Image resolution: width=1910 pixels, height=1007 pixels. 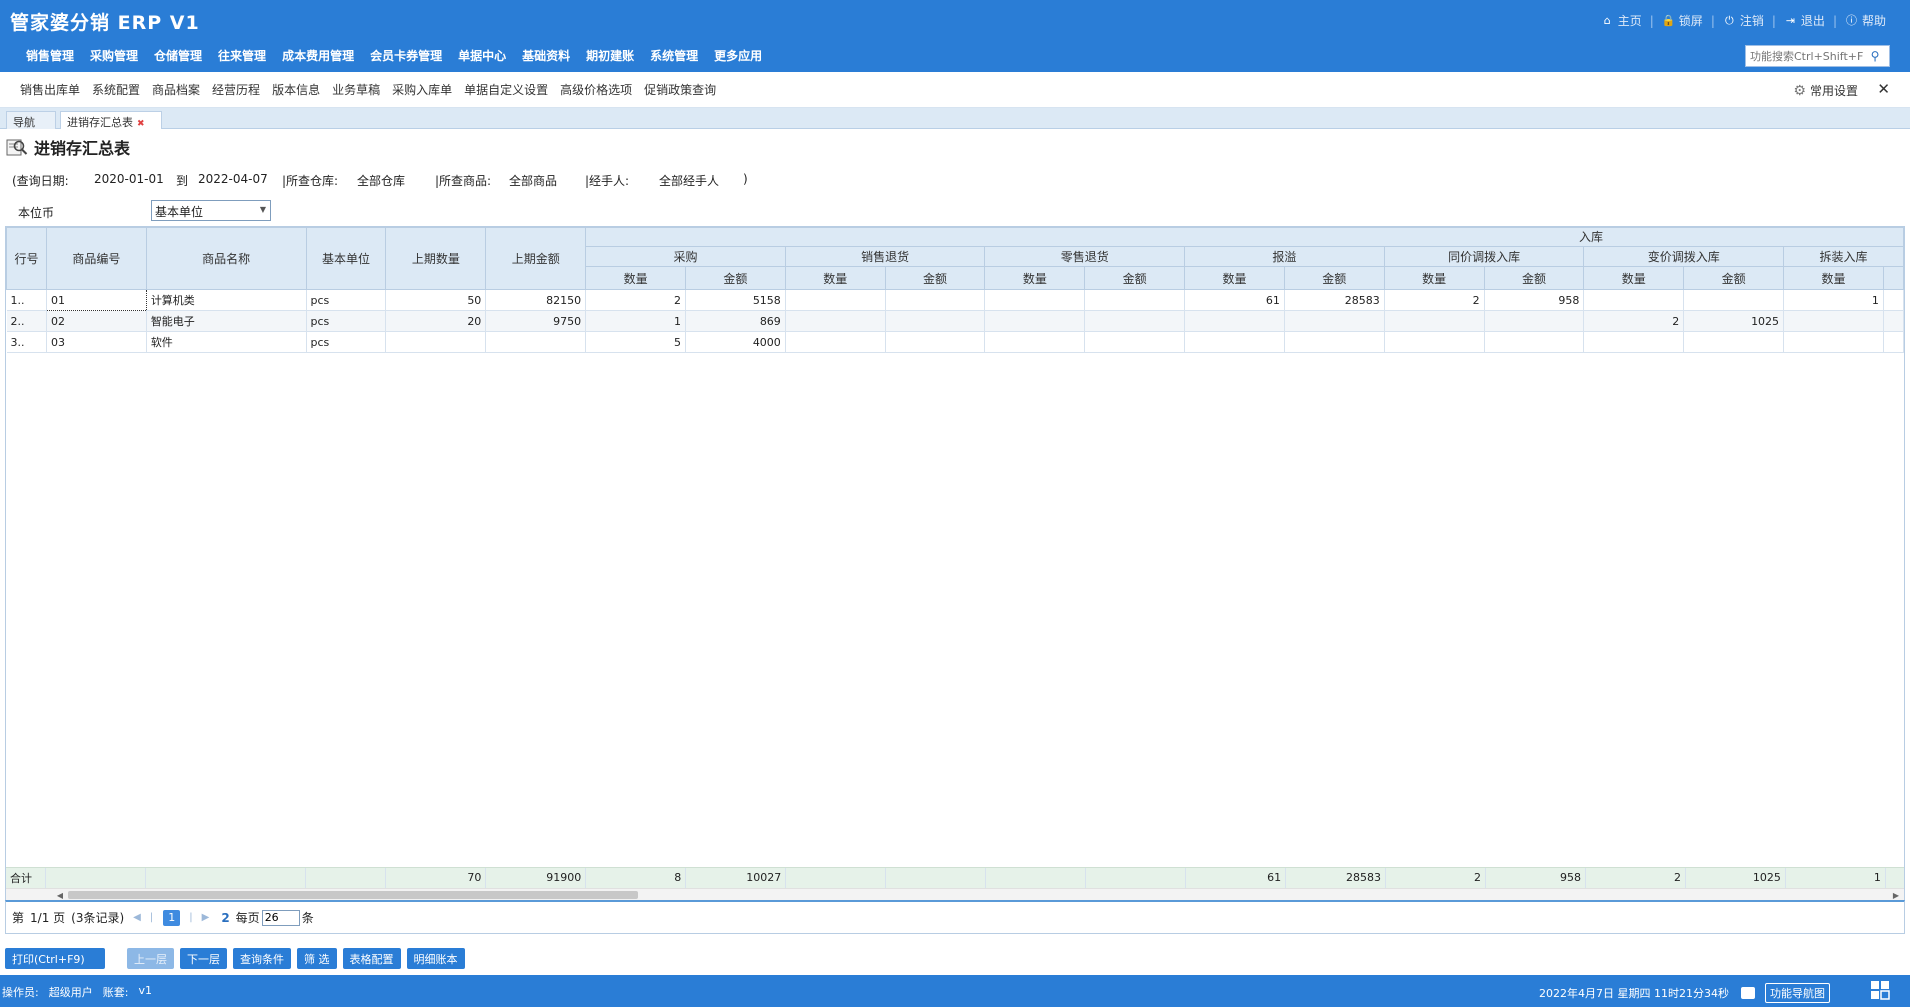 I want to click on tab-close-icon: ✖, so click(x=141, y=124).